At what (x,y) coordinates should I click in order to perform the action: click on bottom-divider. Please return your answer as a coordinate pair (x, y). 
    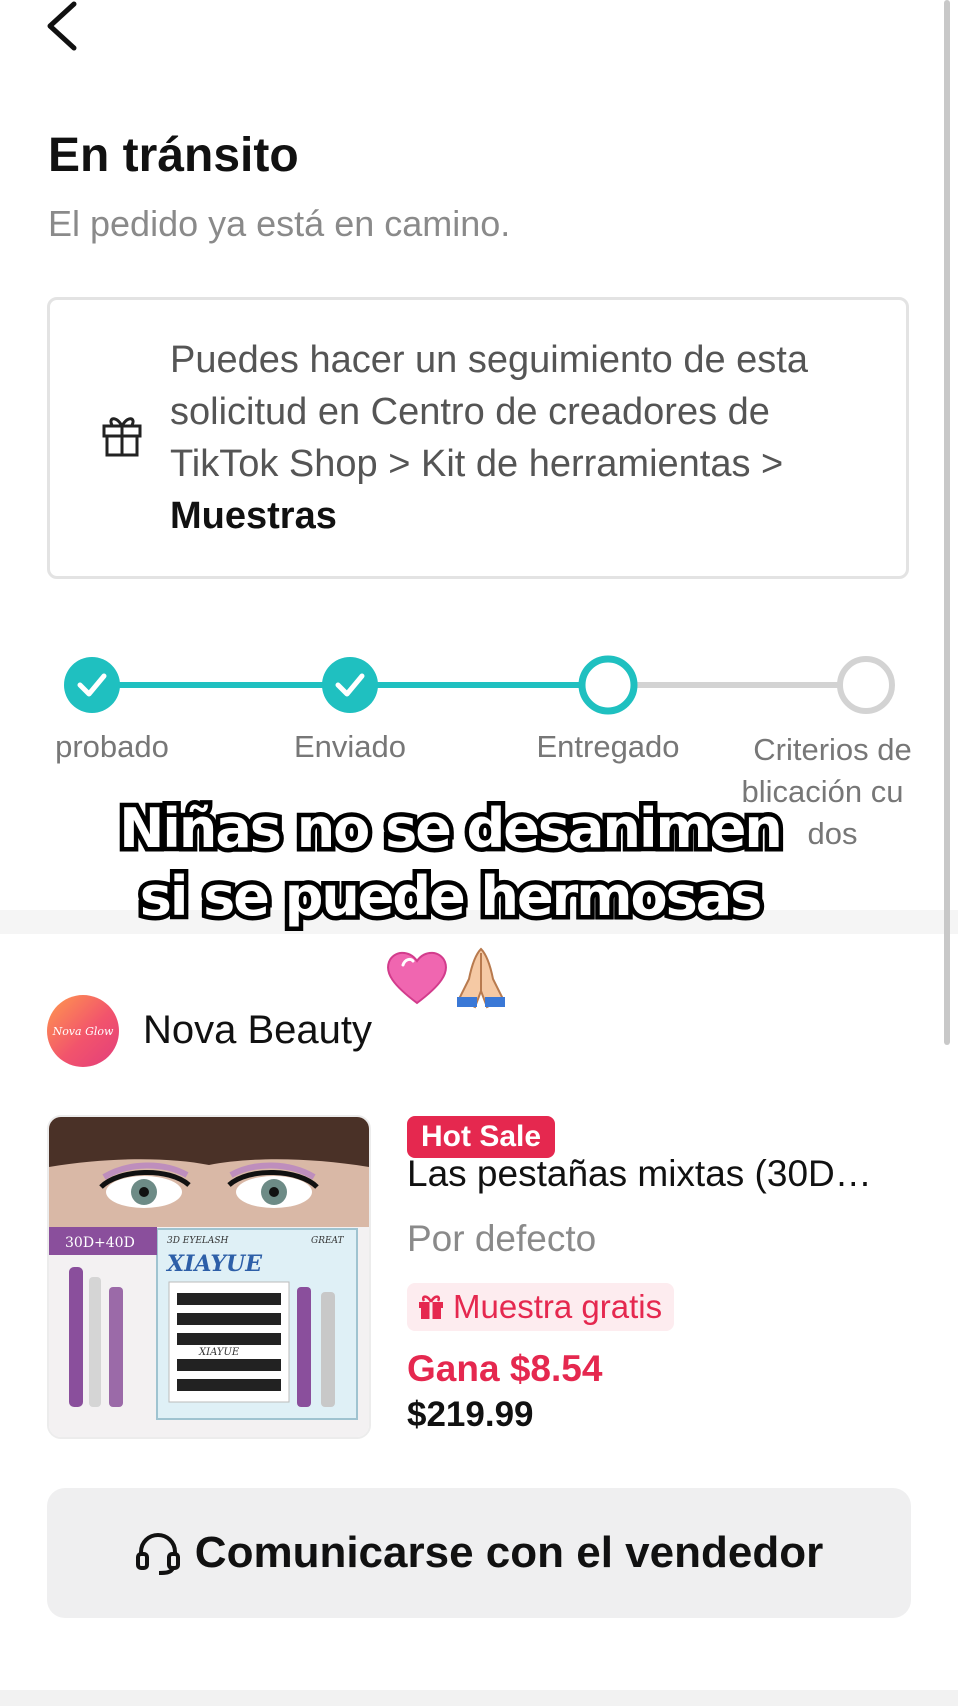
    Looking at the image, I should click on (479, 1698).